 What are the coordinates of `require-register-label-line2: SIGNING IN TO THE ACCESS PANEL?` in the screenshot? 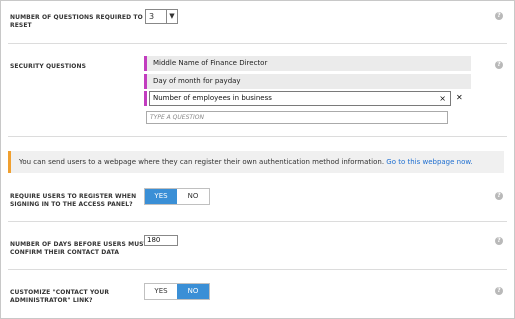 It's located at (71, 204).